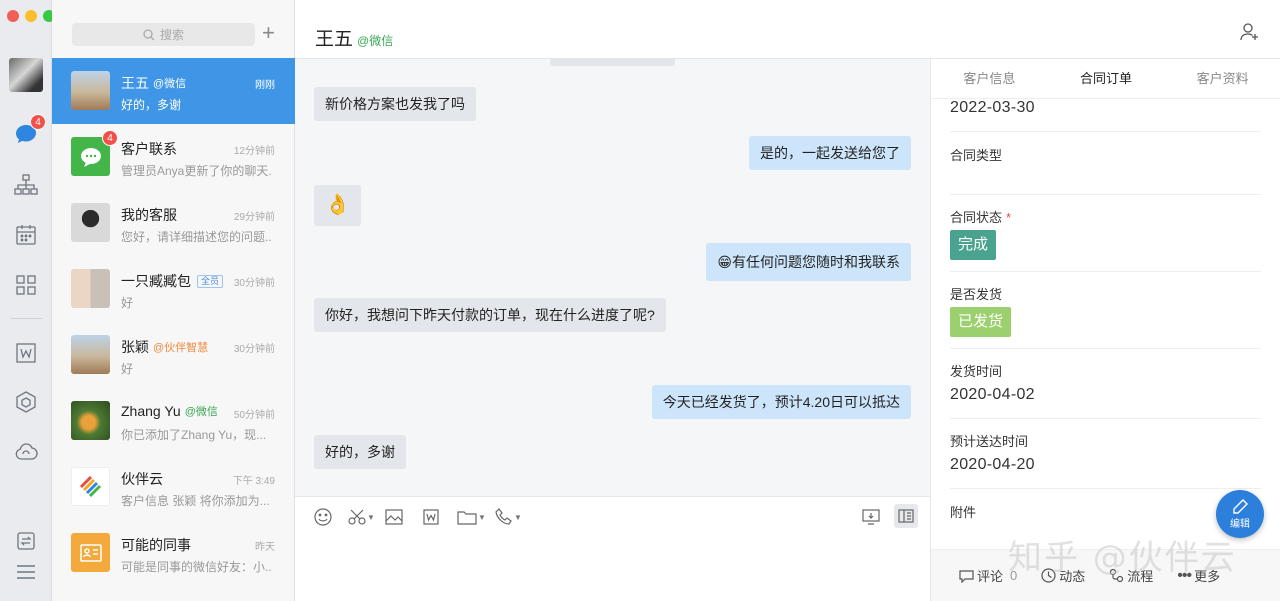  Describe the element at coordinates (163, 34) in the screenshot. I see `search-input: 搜索` at that location.